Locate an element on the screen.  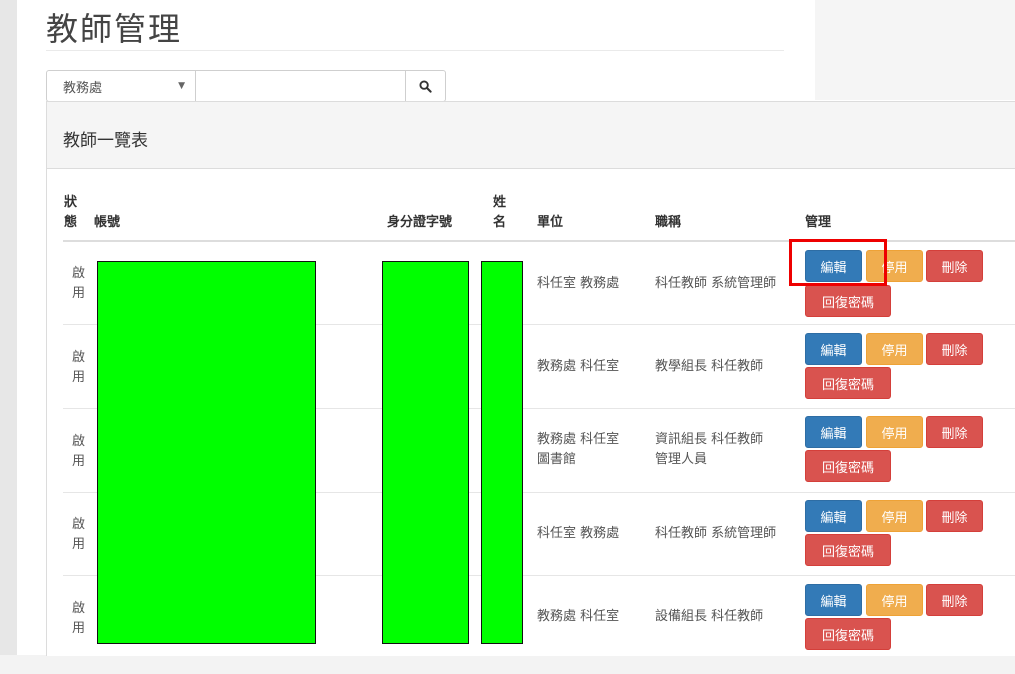
title-divider is located at coordinates (415, 50).